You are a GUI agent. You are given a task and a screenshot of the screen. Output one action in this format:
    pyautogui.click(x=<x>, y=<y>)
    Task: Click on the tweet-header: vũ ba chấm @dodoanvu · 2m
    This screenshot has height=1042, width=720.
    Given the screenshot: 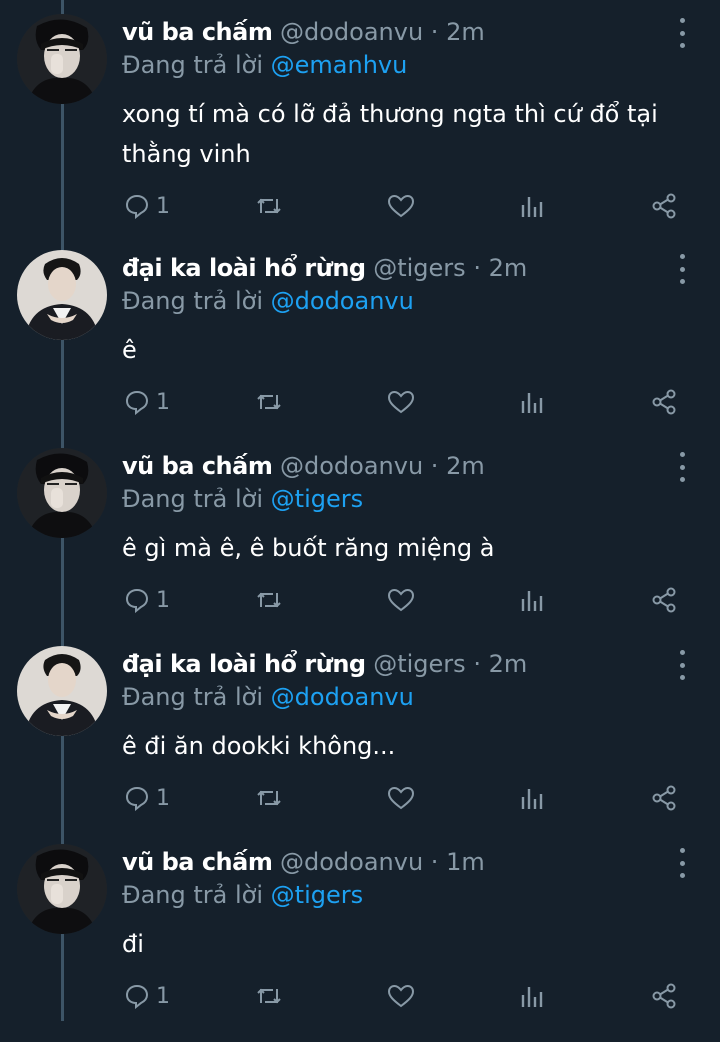 What is the action you would take?
    pyautogui.click(x=391, y=32)
    